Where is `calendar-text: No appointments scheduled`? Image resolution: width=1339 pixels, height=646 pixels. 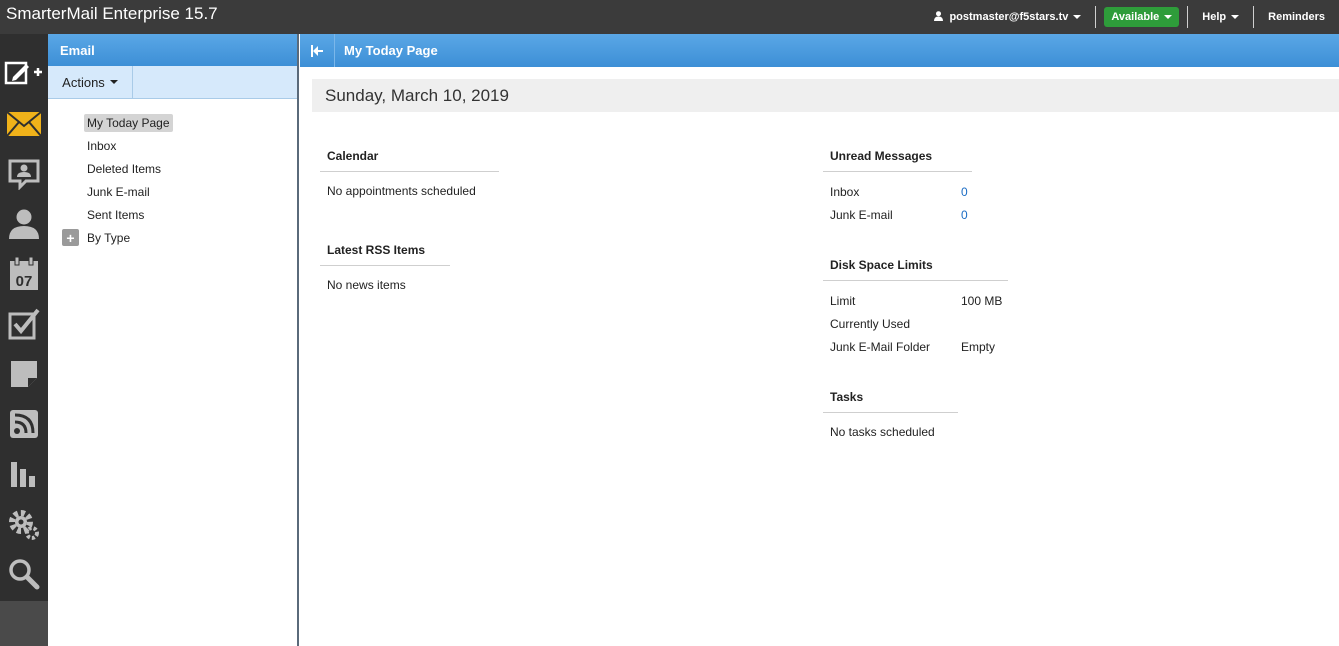
calendar-text: No appointments scheduled is located at coordinates (401, 191).